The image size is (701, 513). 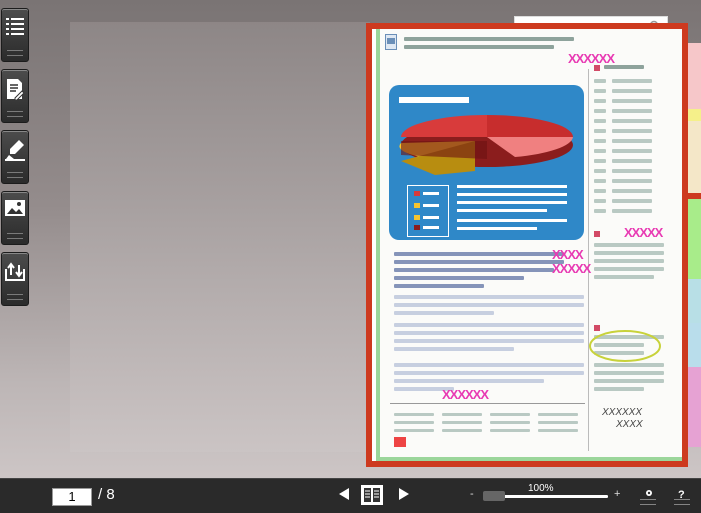 I want to click on zoom-out-button: -, so click(x=472, y=494).